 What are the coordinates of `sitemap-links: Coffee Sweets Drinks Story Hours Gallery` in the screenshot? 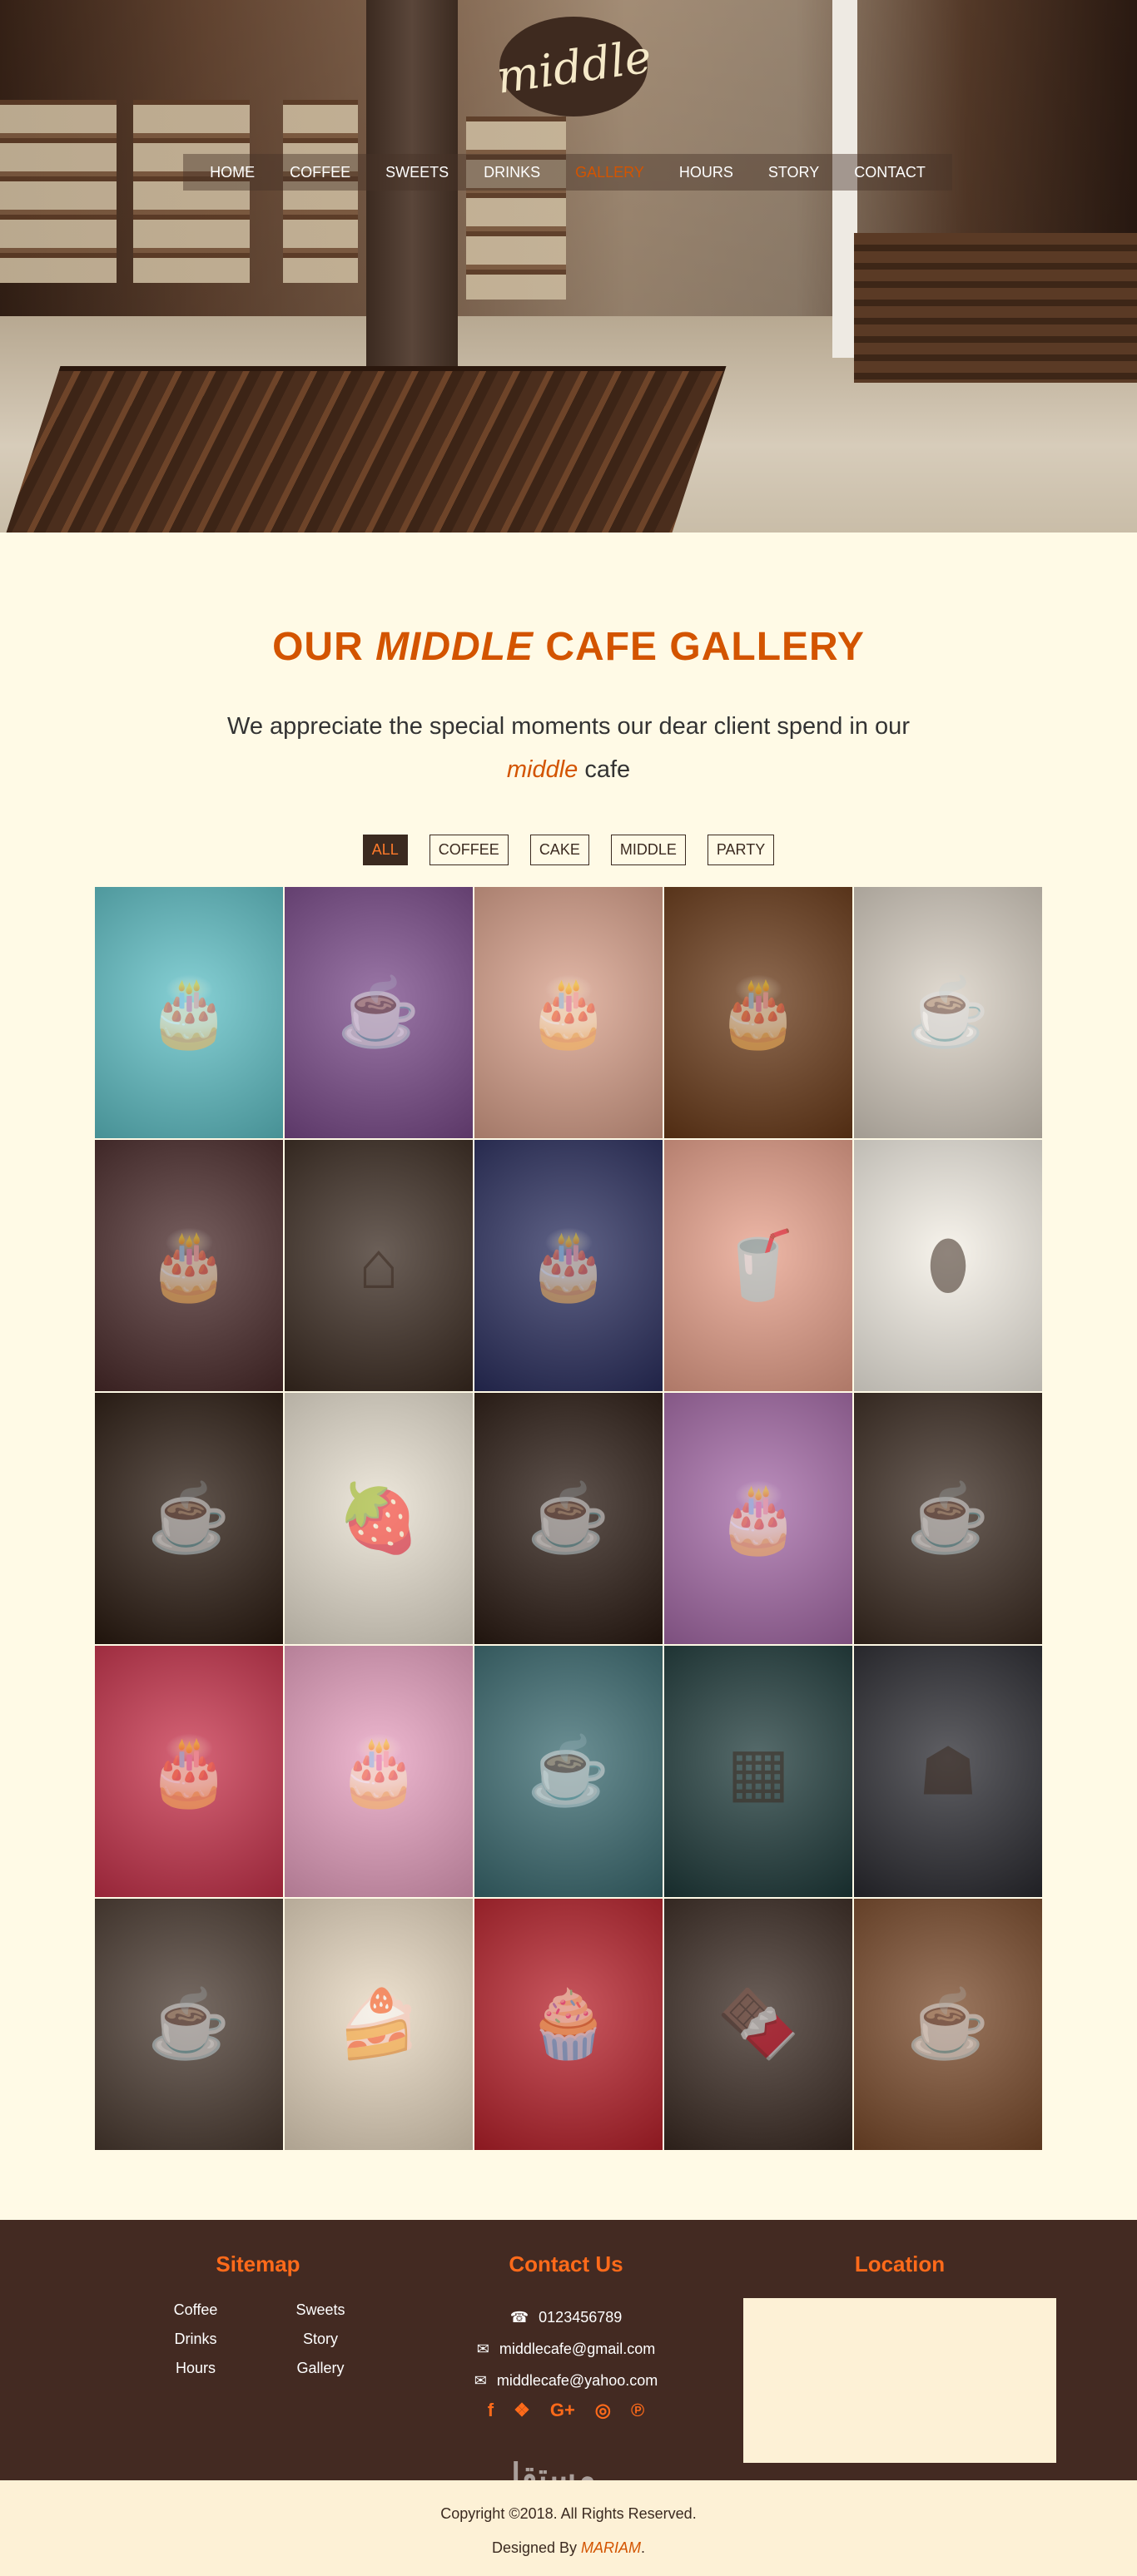 It's located at (258, 2339).